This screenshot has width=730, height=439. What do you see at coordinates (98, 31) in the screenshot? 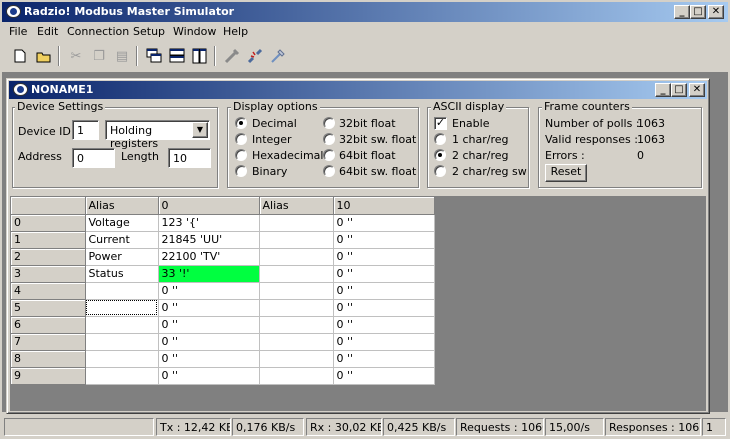
I see `menu-connection: Connection` at bounding box center [98, 31].